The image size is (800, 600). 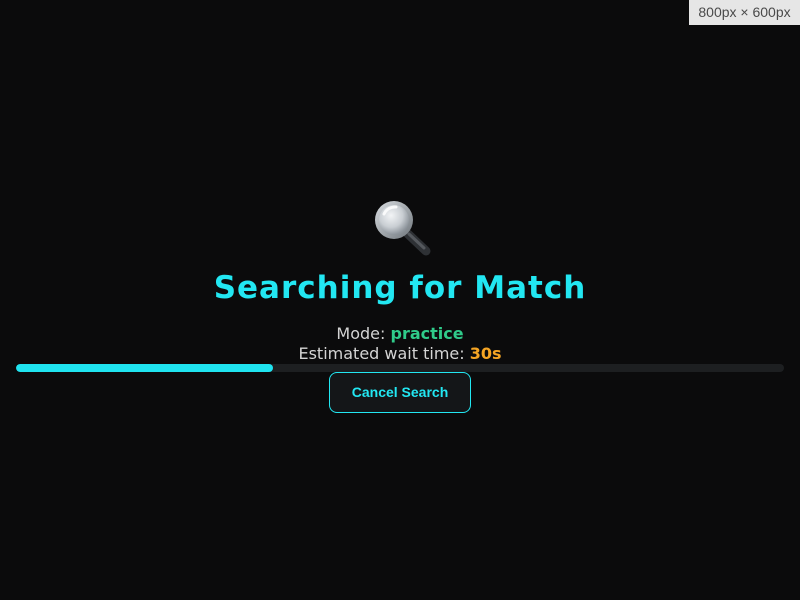 I want to click on mode-line: Mode: practice, so click(x=400, y=334).